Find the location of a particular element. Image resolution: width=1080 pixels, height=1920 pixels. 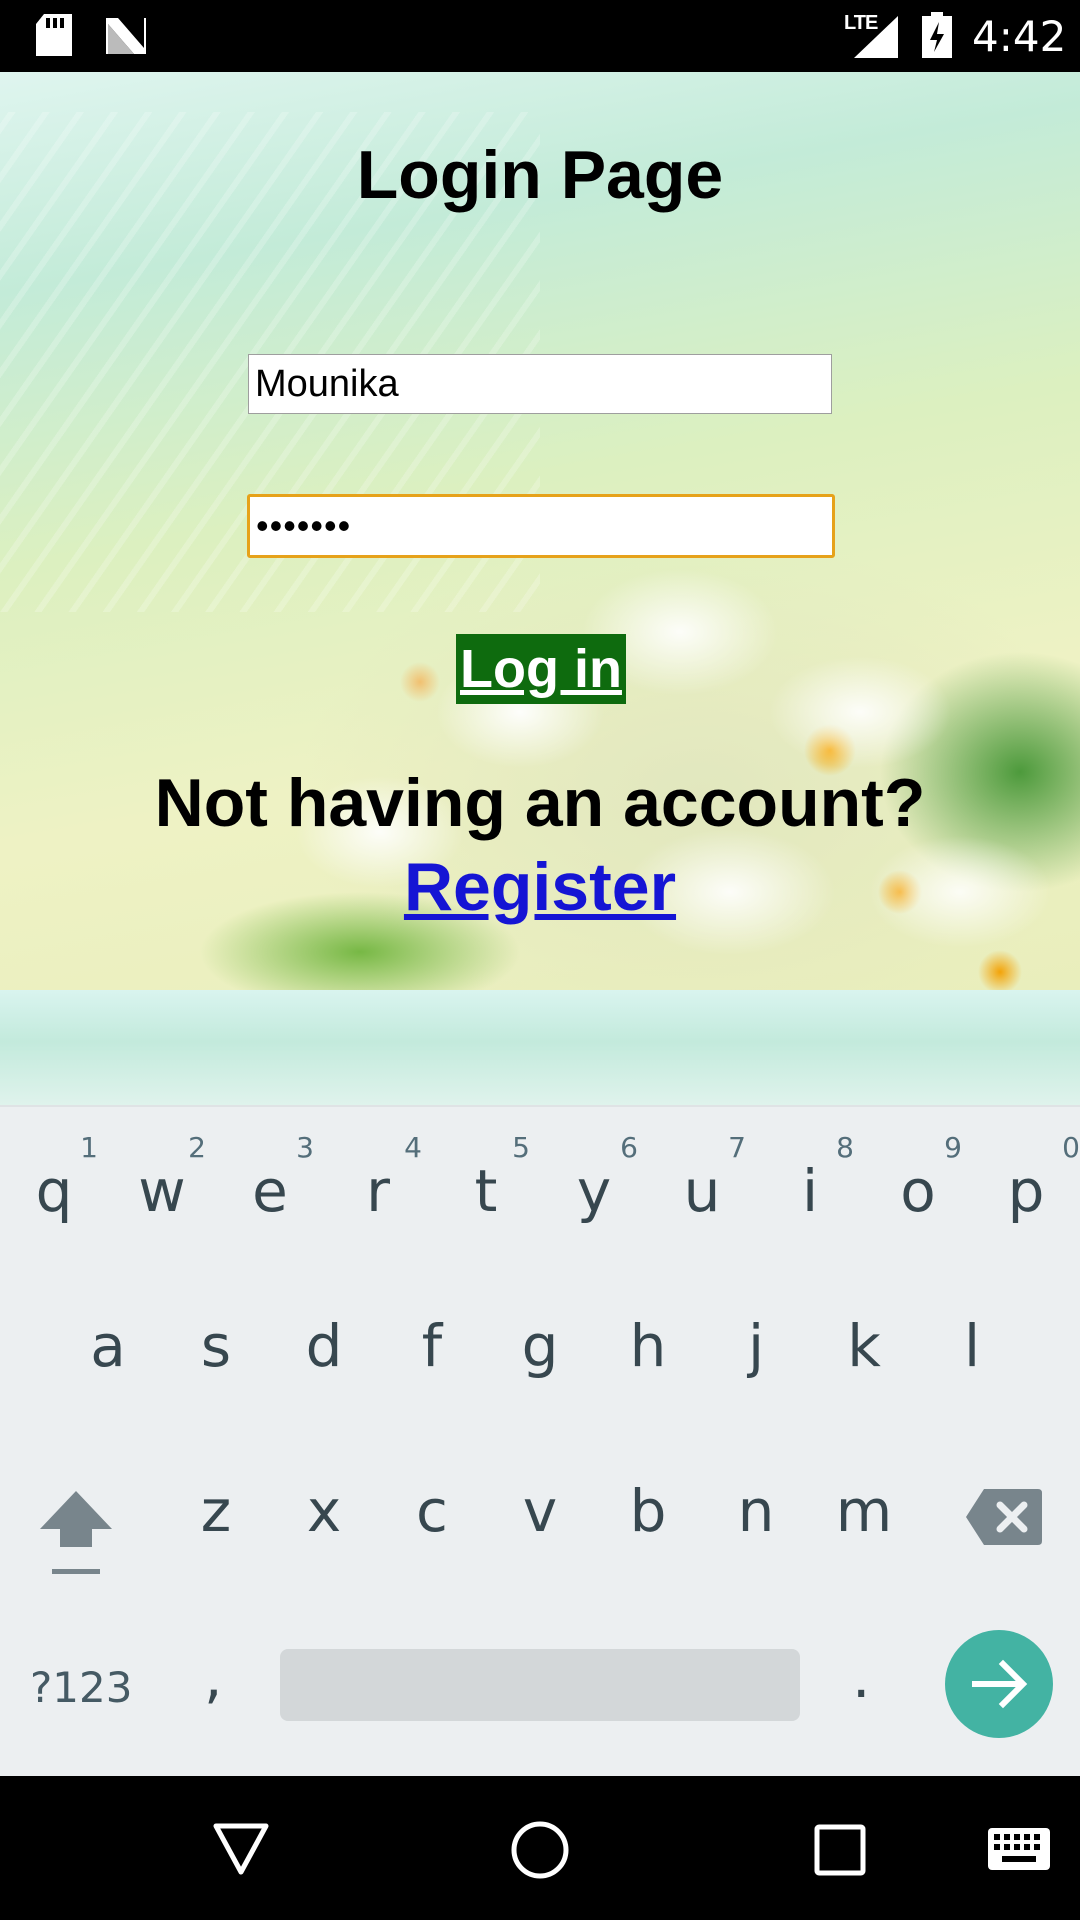

keyboard-icon is located at coordinates (1019, 1849).